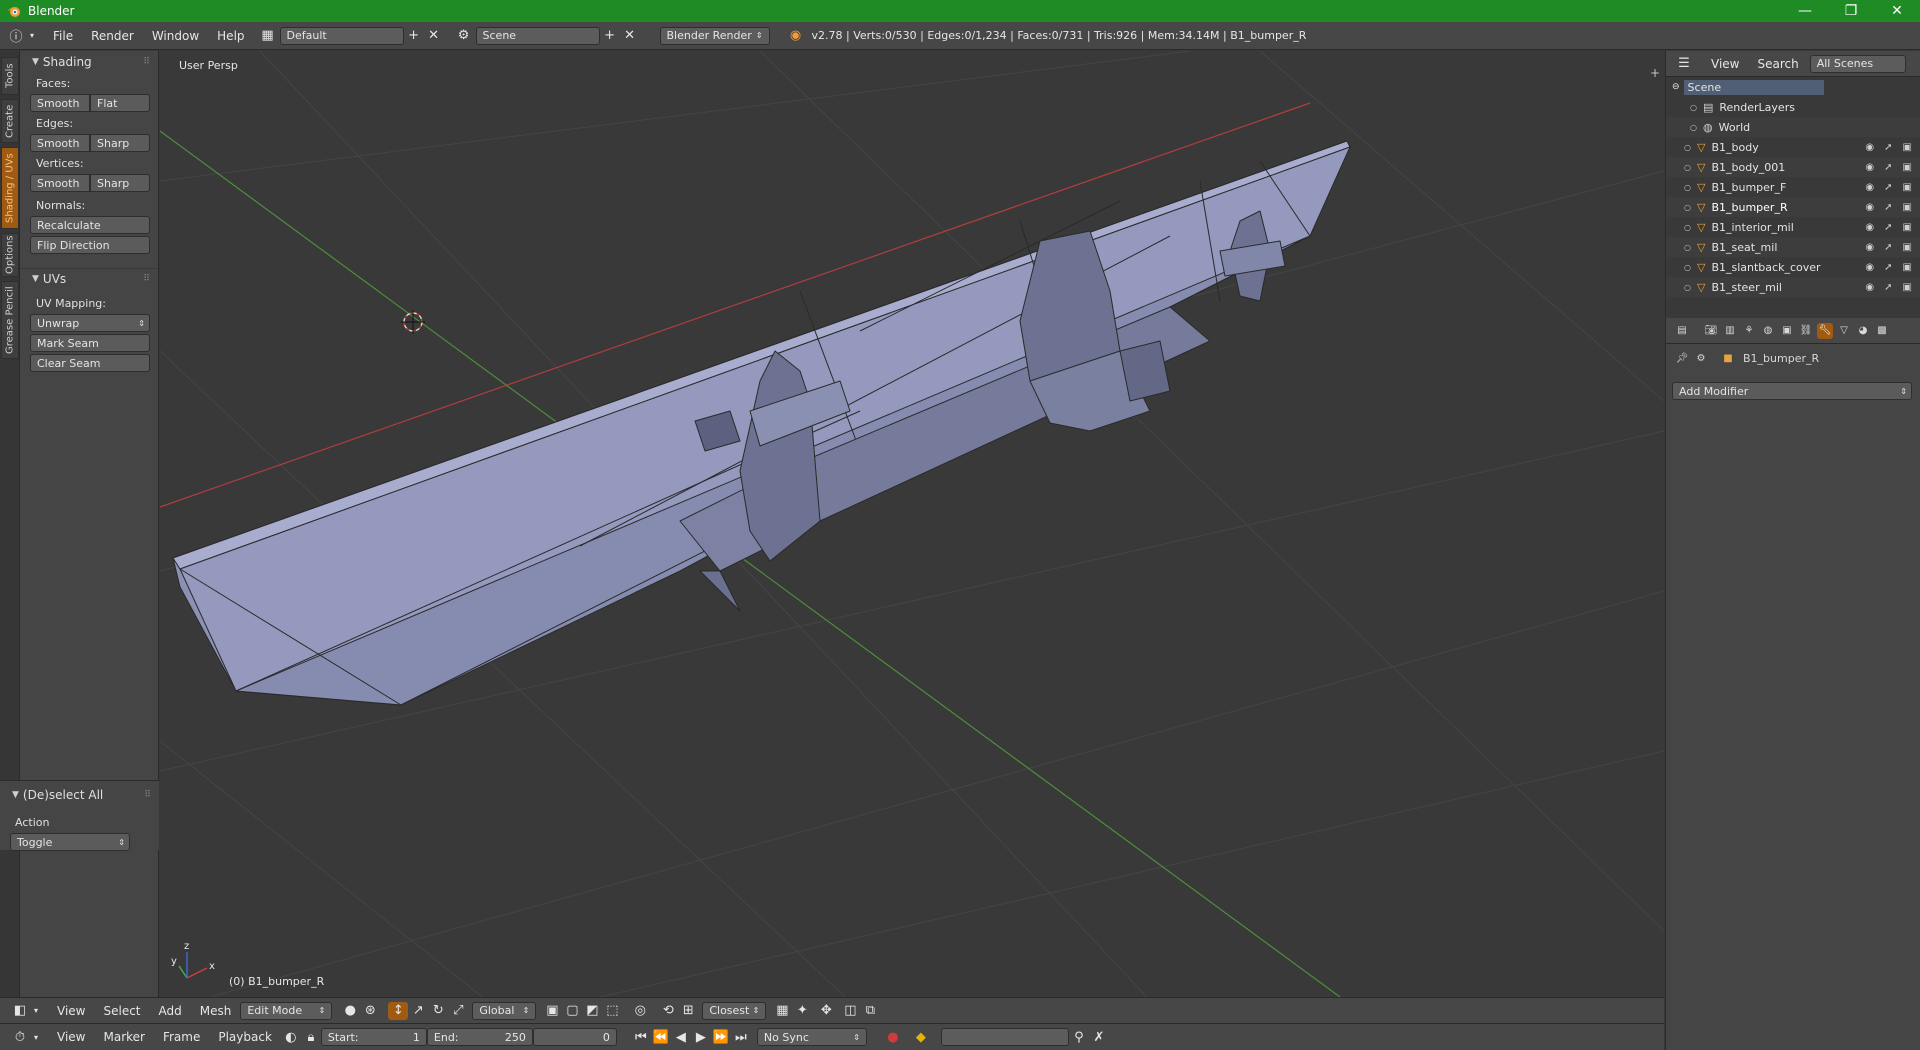 The image size is (1920, 1050). I want to click on menu-add: Add, so click(170, 1011).